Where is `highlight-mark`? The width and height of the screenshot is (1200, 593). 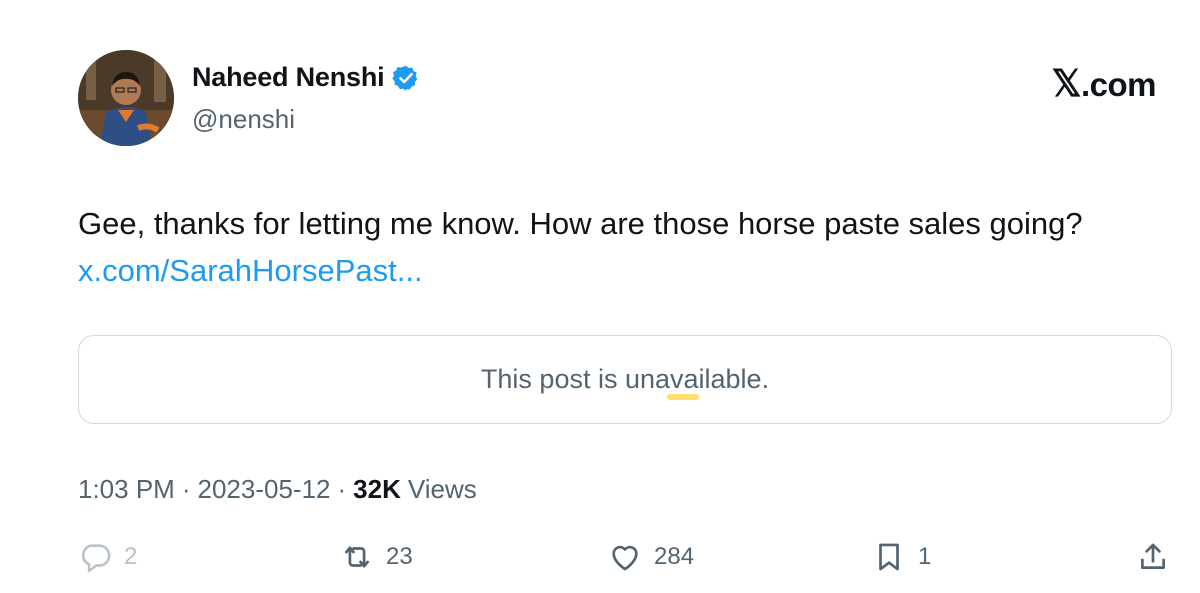
highlight-mark is located at coordinates (682, 397).